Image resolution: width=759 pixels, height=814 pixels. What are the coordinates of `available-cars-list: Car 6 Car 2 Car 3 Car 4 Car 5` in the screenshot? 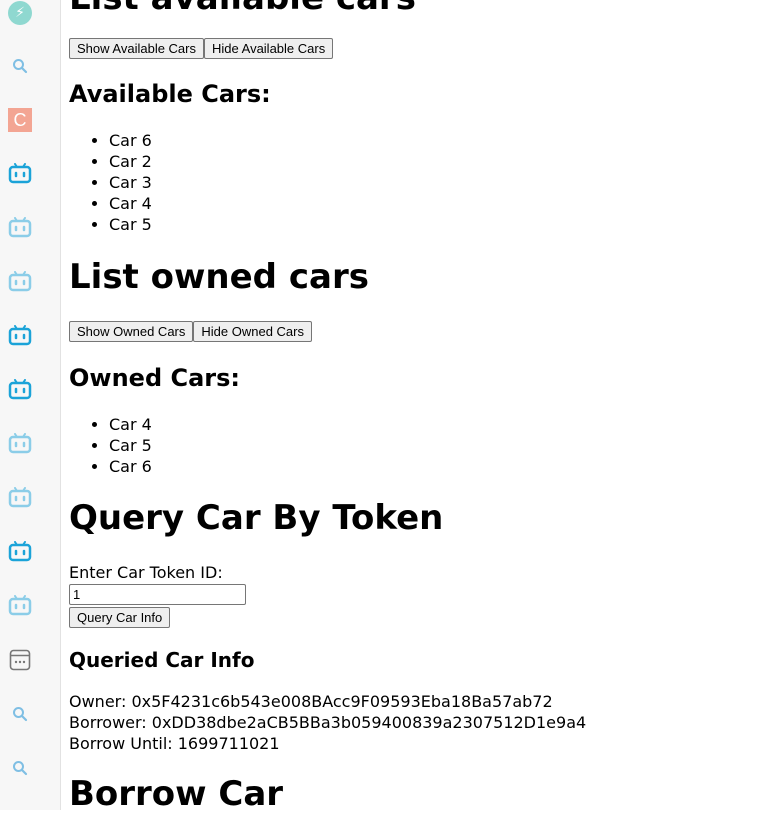 It's located at (110, 182).